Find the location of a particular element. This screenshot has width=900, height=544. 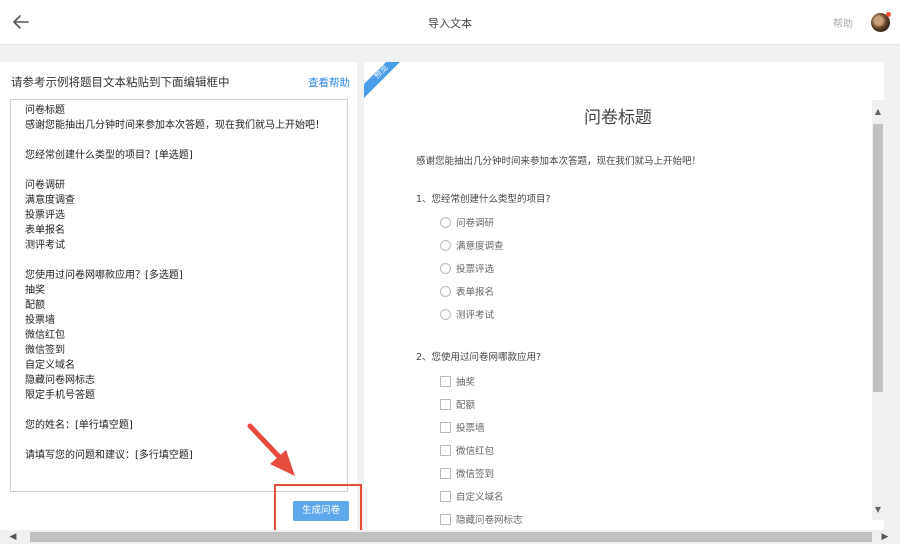

notification-dot is located at coordinates (888, 14).